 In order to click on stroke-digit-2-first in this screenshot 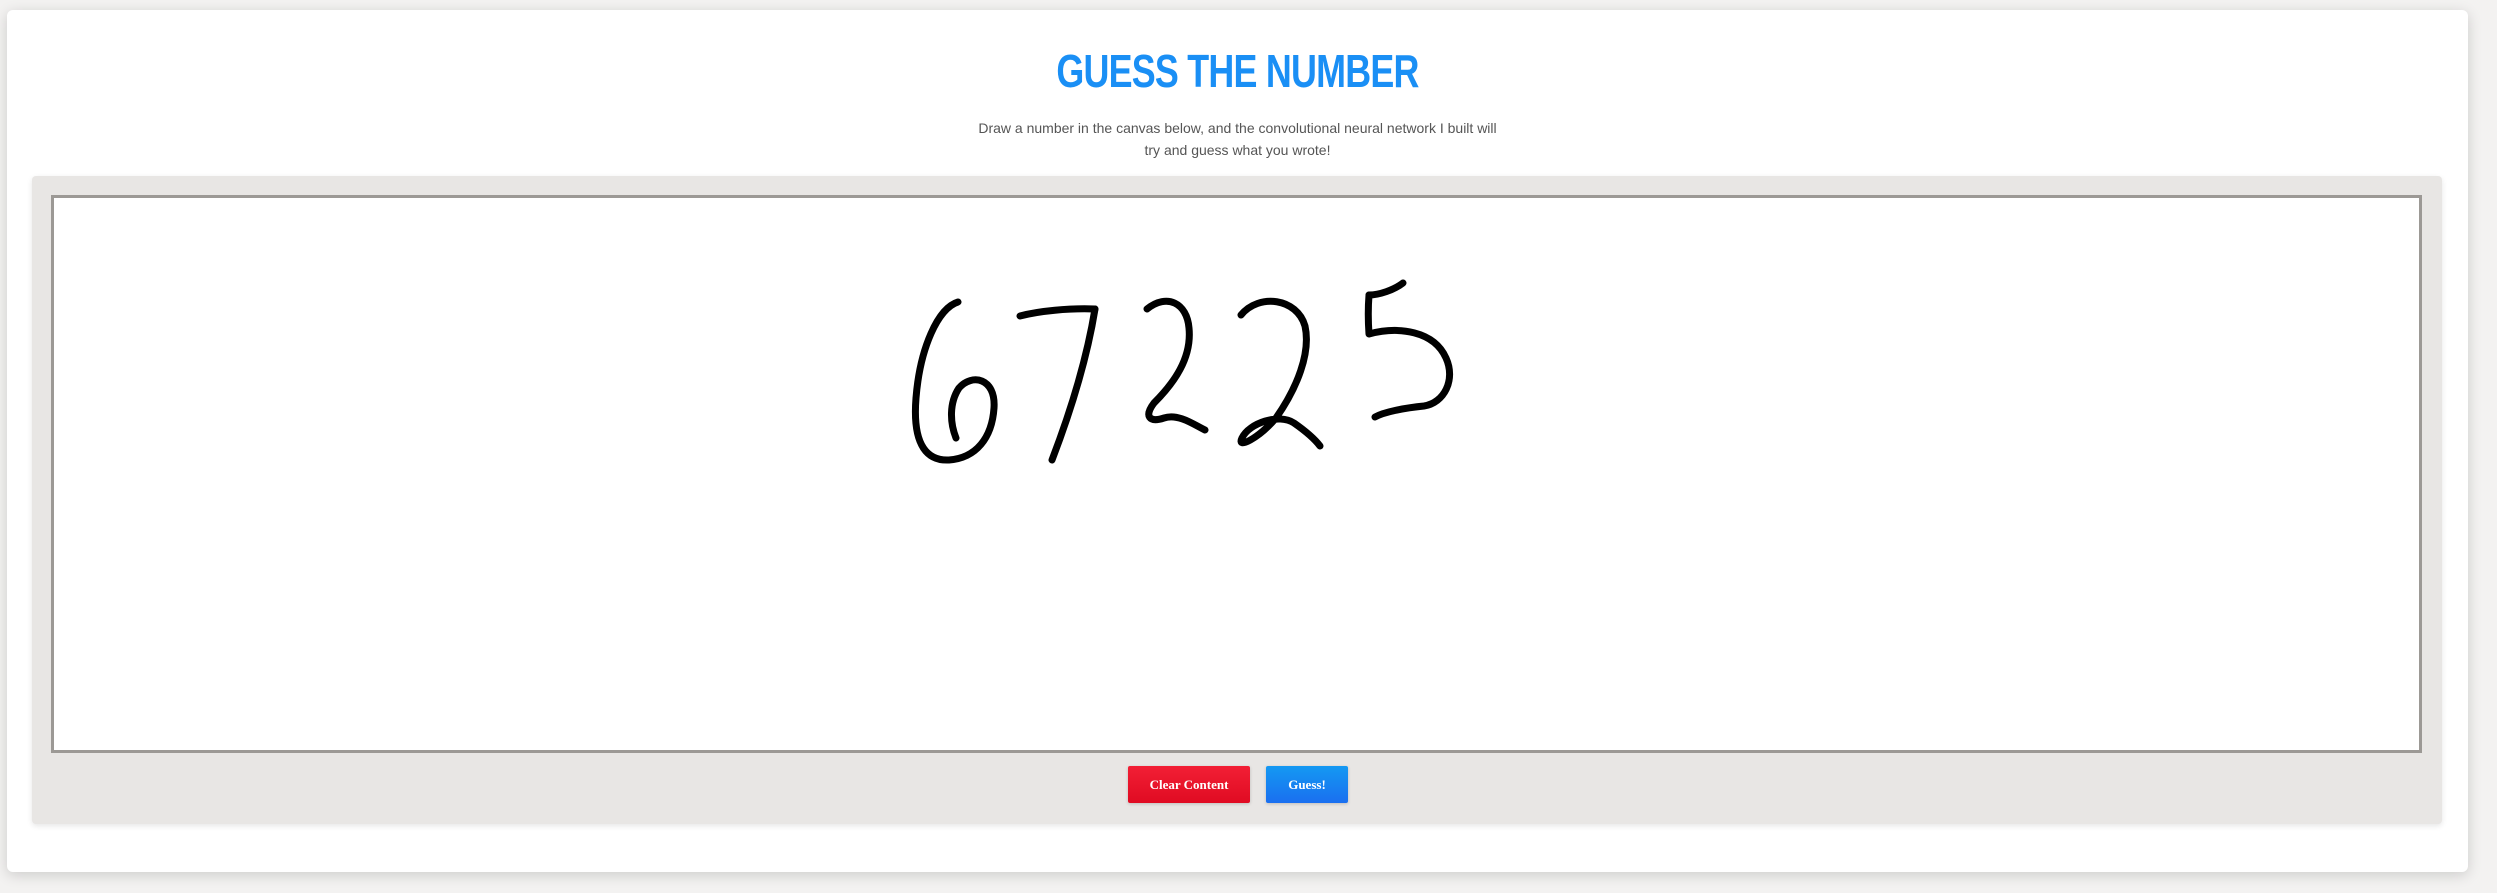, I will do `click(1176, 365)`.